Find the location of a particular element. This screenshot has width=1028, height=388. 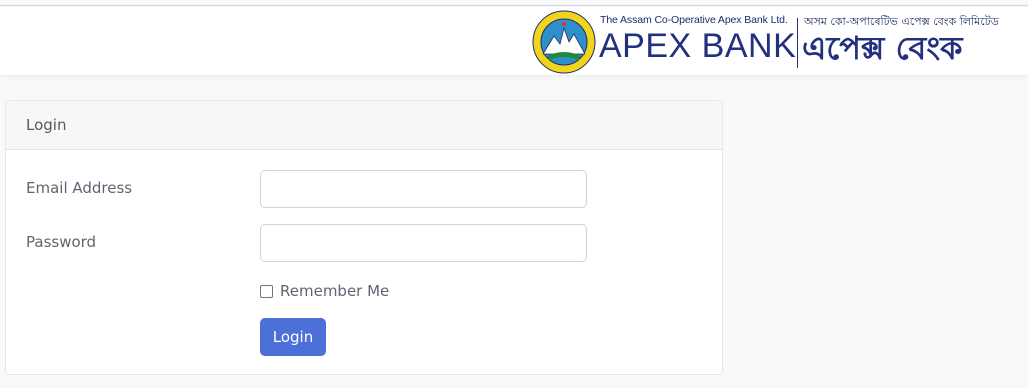

email-field is located at coordinates (423, 189).